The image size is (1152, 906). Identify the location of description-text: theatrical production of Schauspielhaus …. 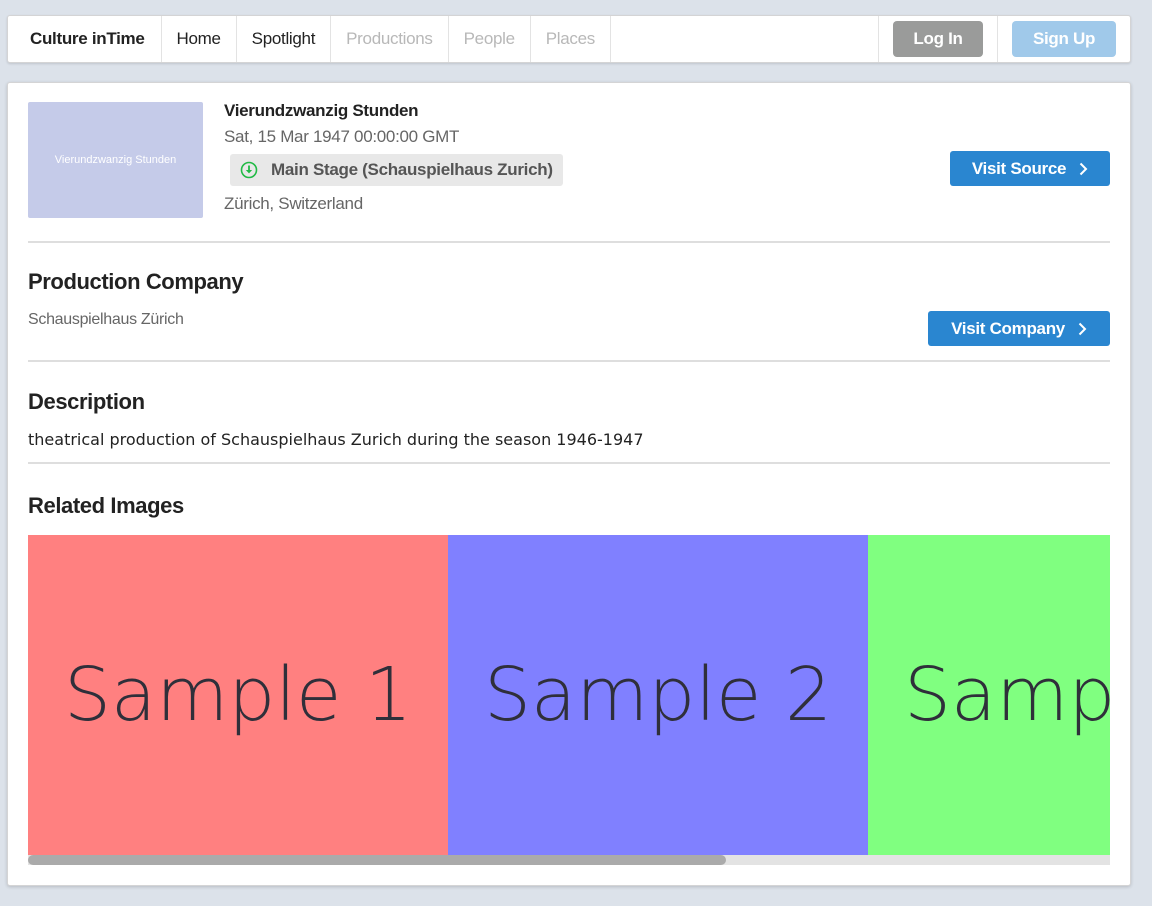
(336, 439).